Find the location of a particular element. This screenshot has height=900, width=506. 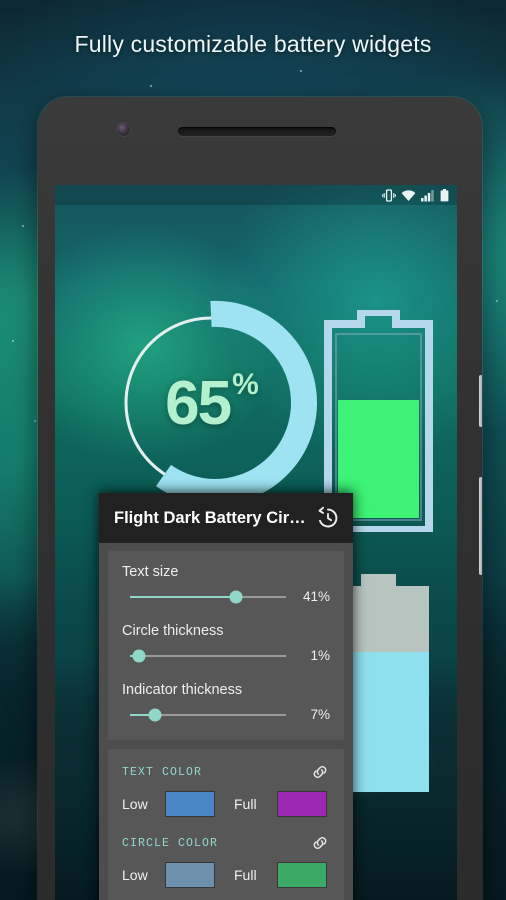

slider-indicator-thickness: Indicator thickness 7% is located at coordinates (226, 702).